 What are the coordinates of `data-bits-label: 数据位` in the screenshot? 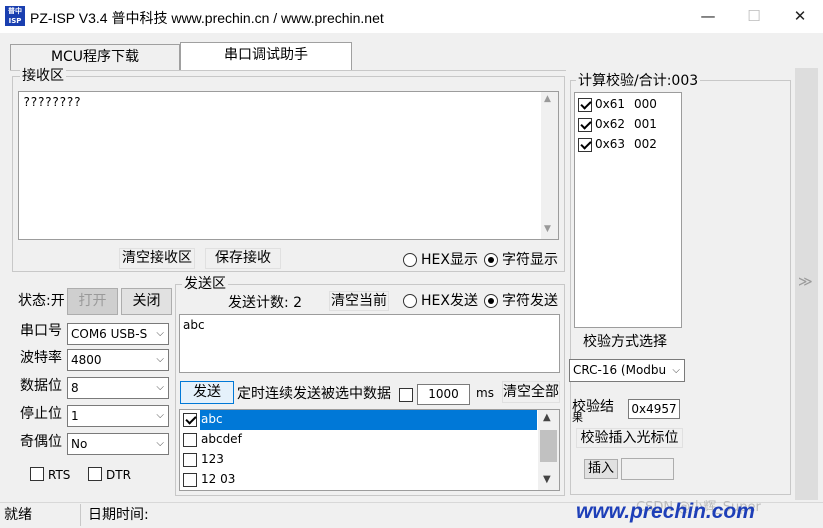 It's located at (41, 386).